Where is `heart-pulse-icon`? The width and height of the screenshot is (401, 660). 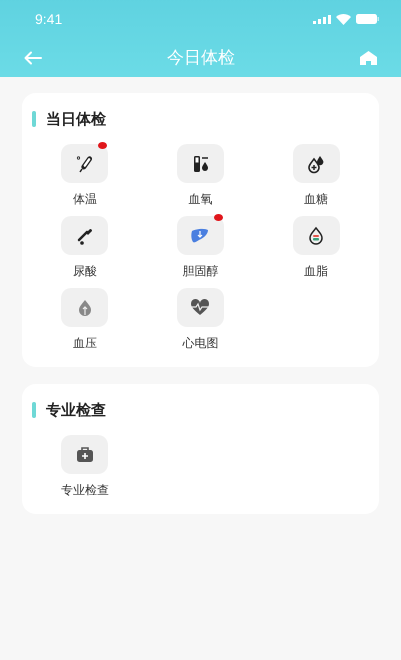
heart-pulse-icon is located at coordinates (200, 308).